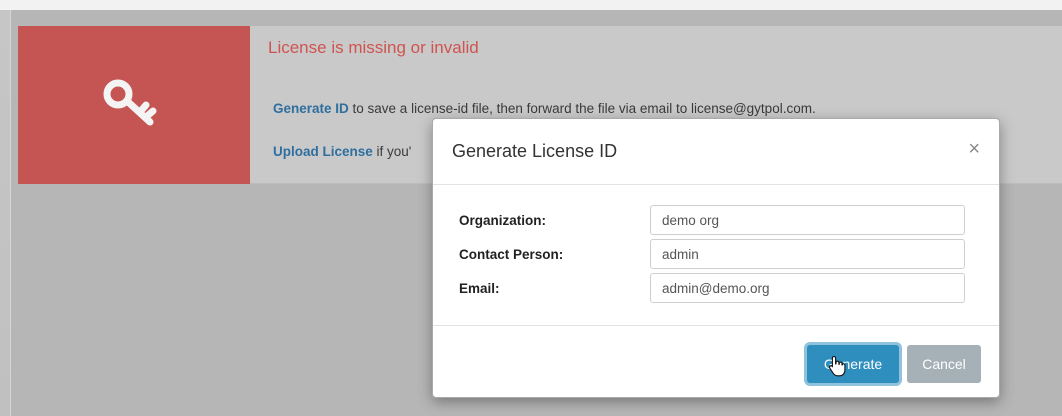 The image size is (1062, 416). What do you see at coordinates (535, 151) in the screenshot?
I see `dialog-title: Generate License ID` at bounding box center [535, 151].